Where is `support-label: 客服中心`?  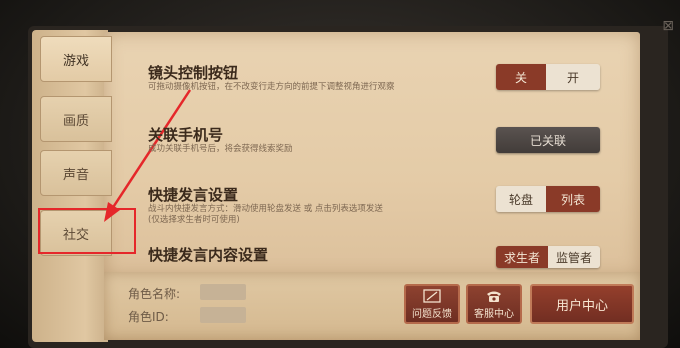
support-label: 客服中心 is located at coordinates (494, 314).